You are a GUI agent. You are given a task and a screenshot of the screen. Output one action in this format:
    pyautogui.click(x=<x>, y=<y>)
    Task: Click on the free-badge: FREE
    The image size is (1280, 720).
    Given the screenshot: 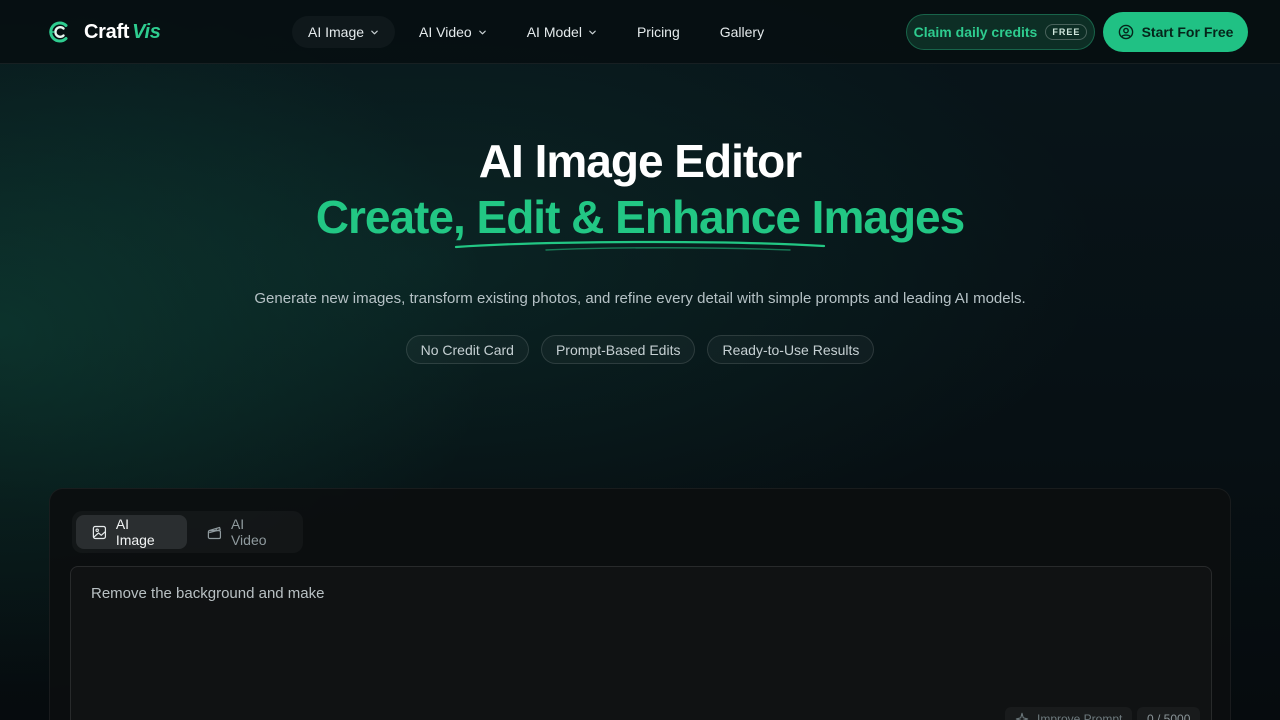 What is the action you would take?
    pyautogui.click(x=1066, y=32)
    